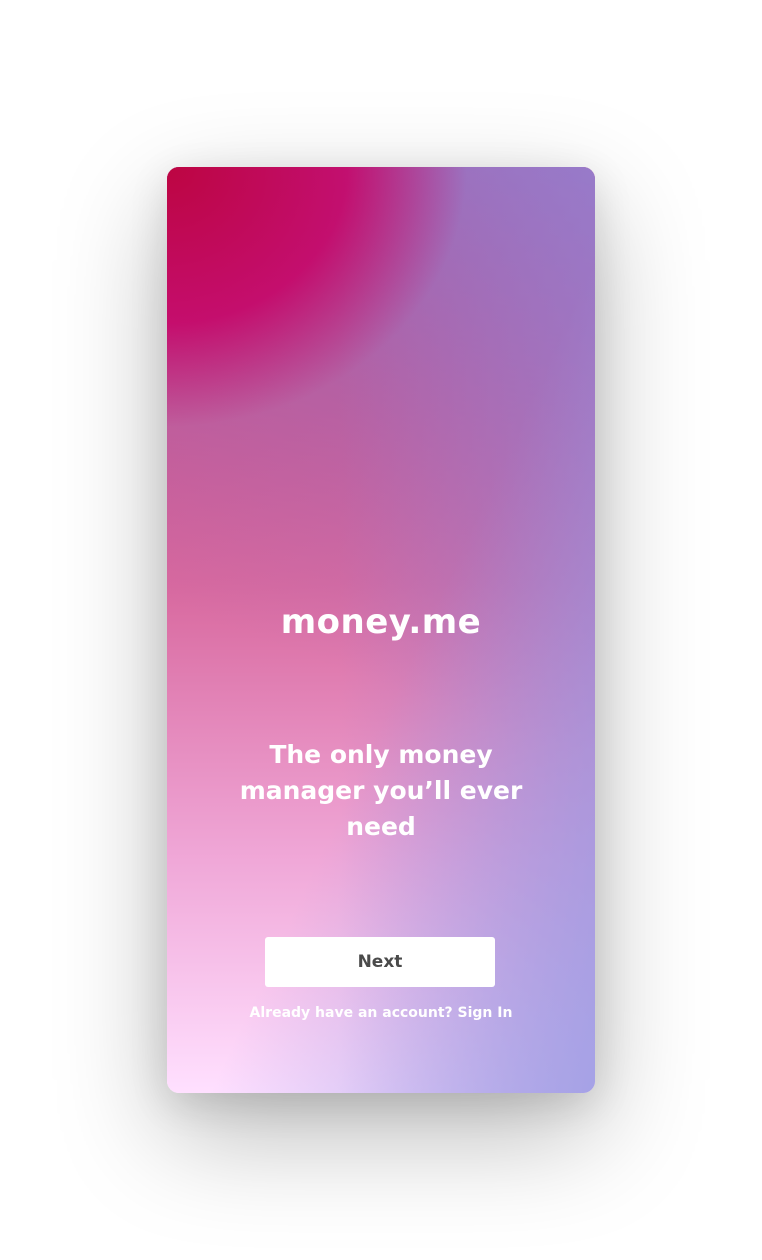 This screenshot has height=1260, width=762. What do you see at coordinates (381, 622) in the screenshot?
I see `brand-logo-text: money.me` at bounding box center [381, 622].